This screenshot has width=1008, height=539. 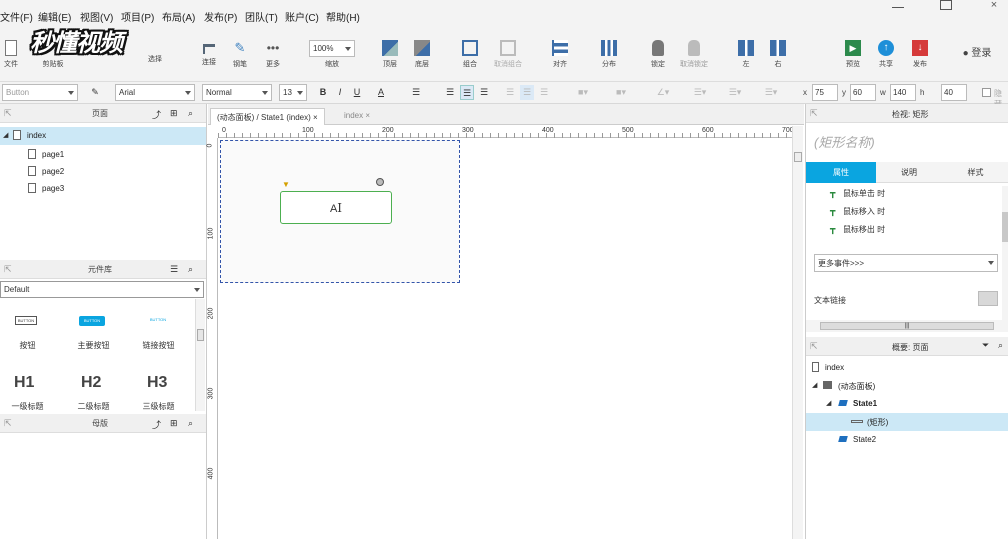 I want to click on underline-icon: U, so click(x=357, y=92).